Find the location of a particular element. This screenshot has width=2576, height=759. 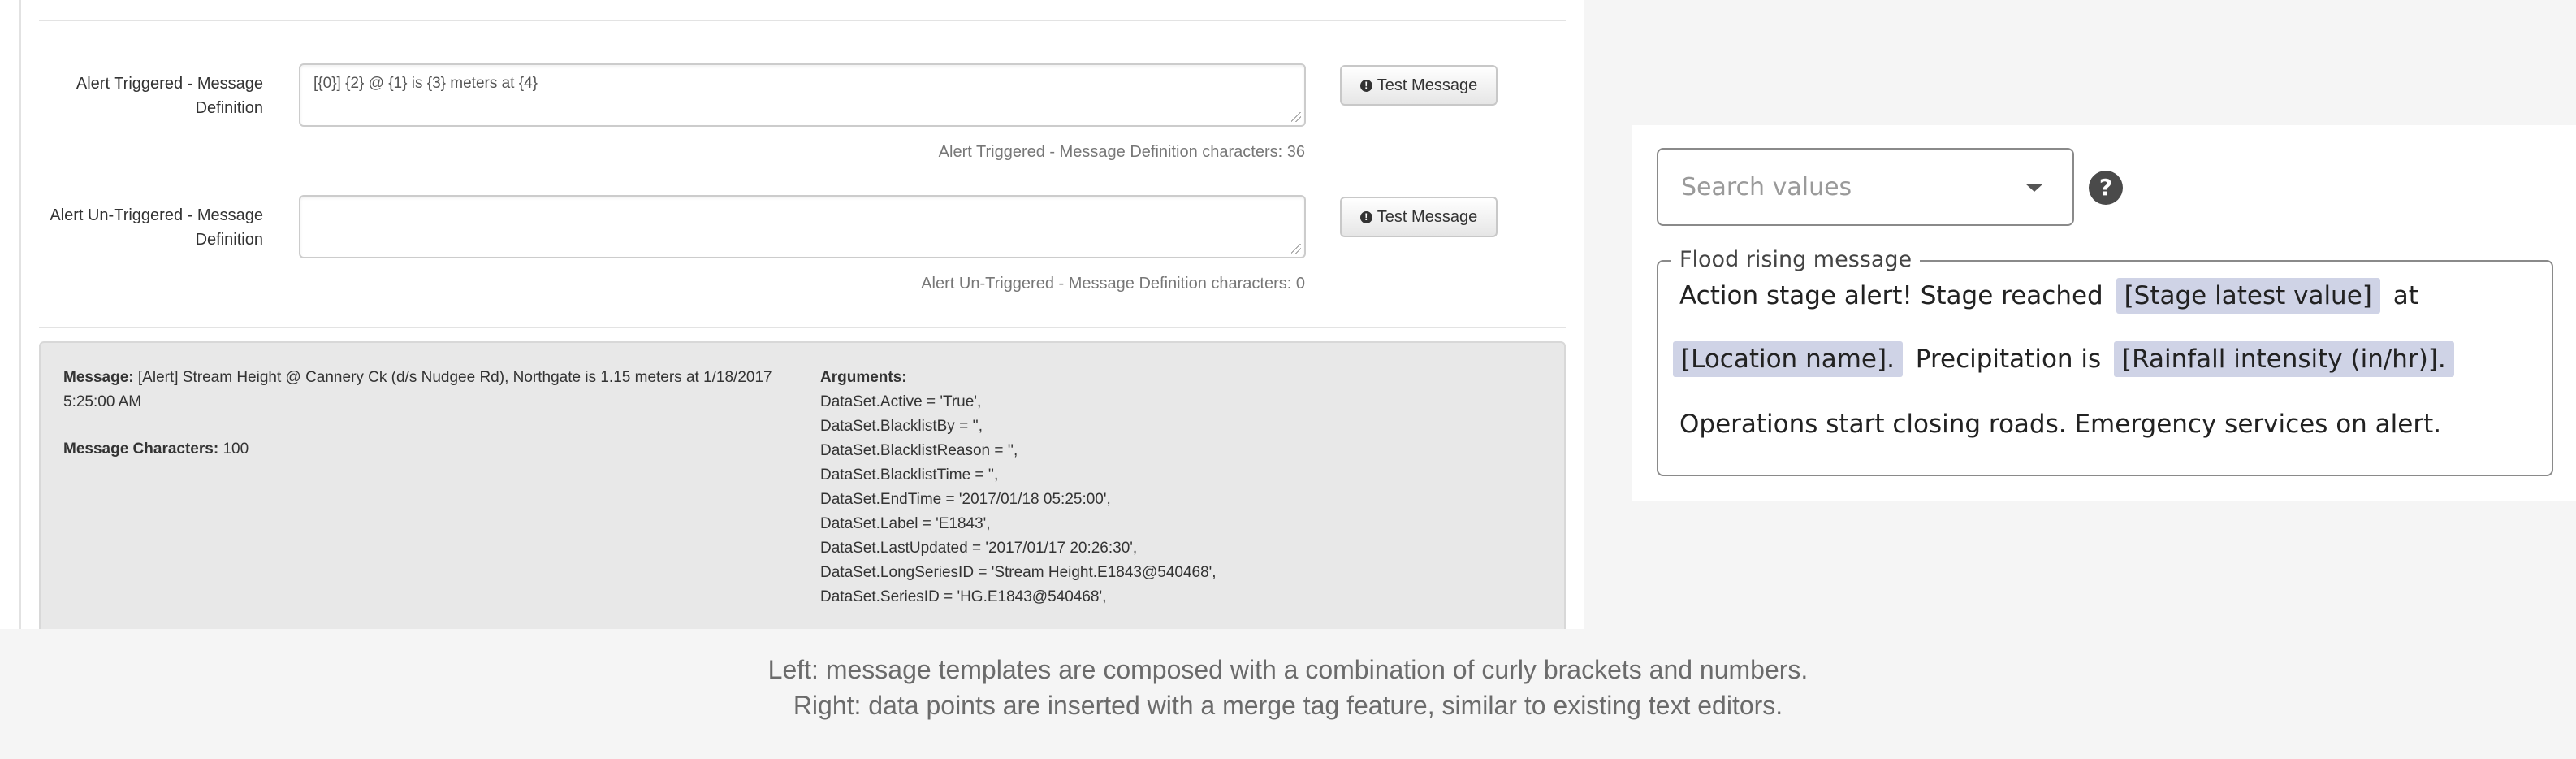

message-text: Precipitation is is located at coordinates (2008, 360).